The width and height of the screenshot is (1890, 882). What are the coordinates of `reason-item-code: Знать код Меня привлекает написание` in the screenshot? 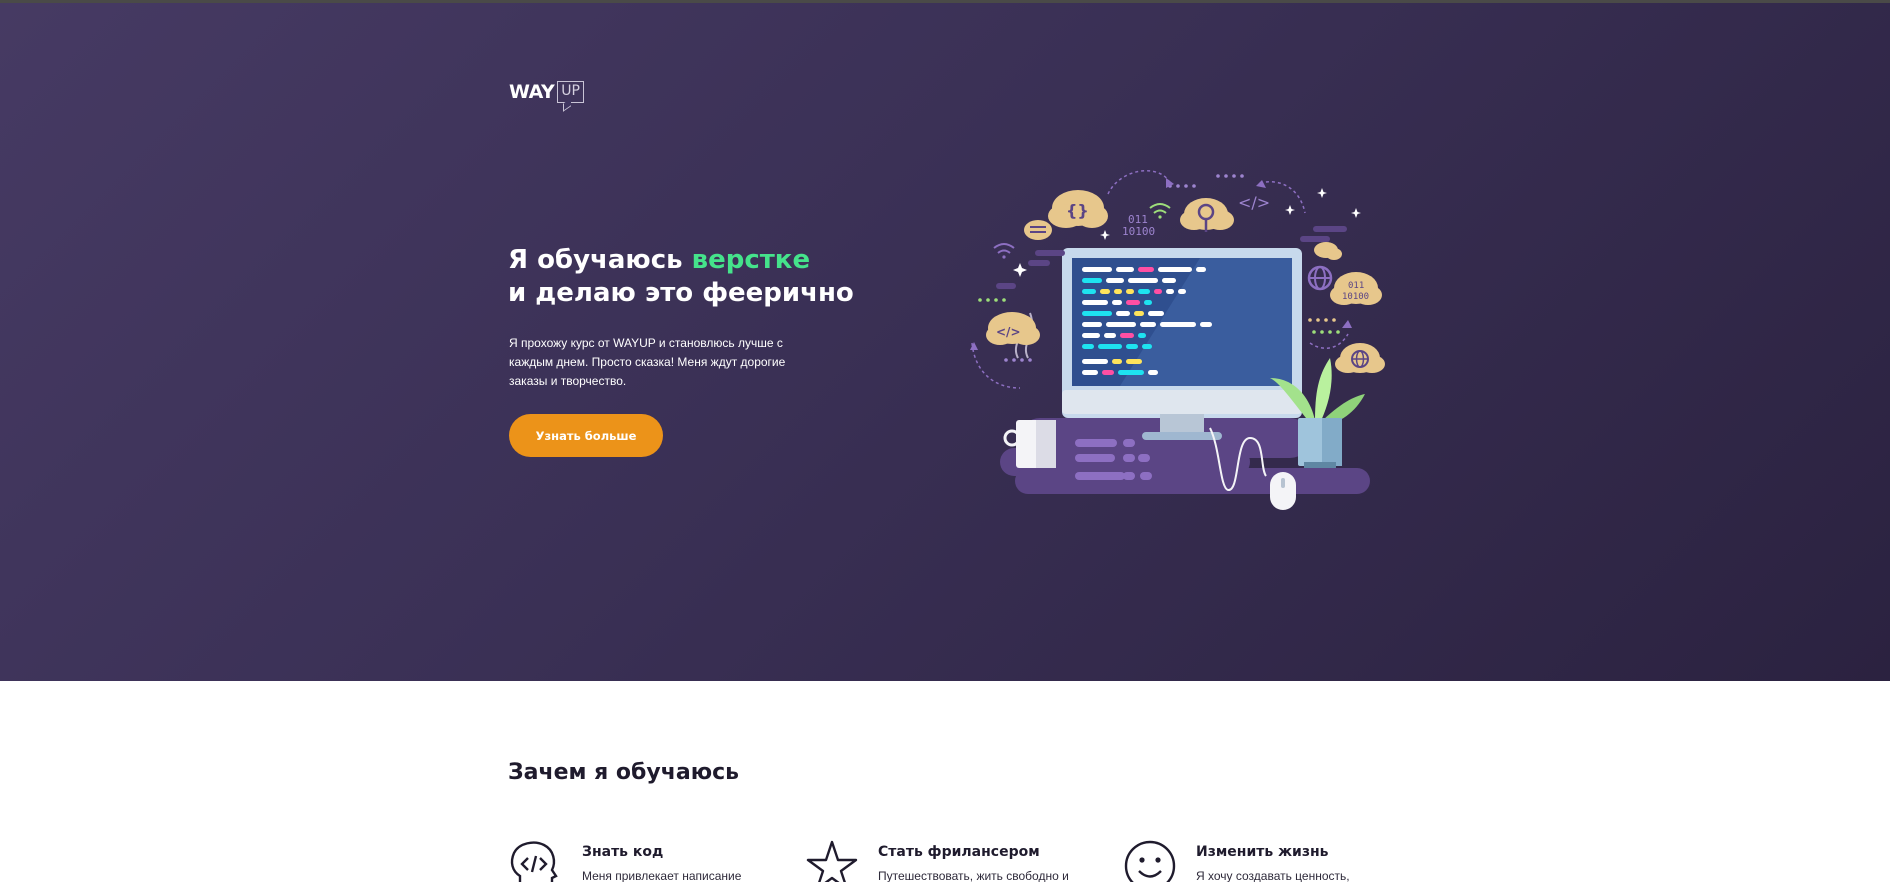 It's located at (624, 860).